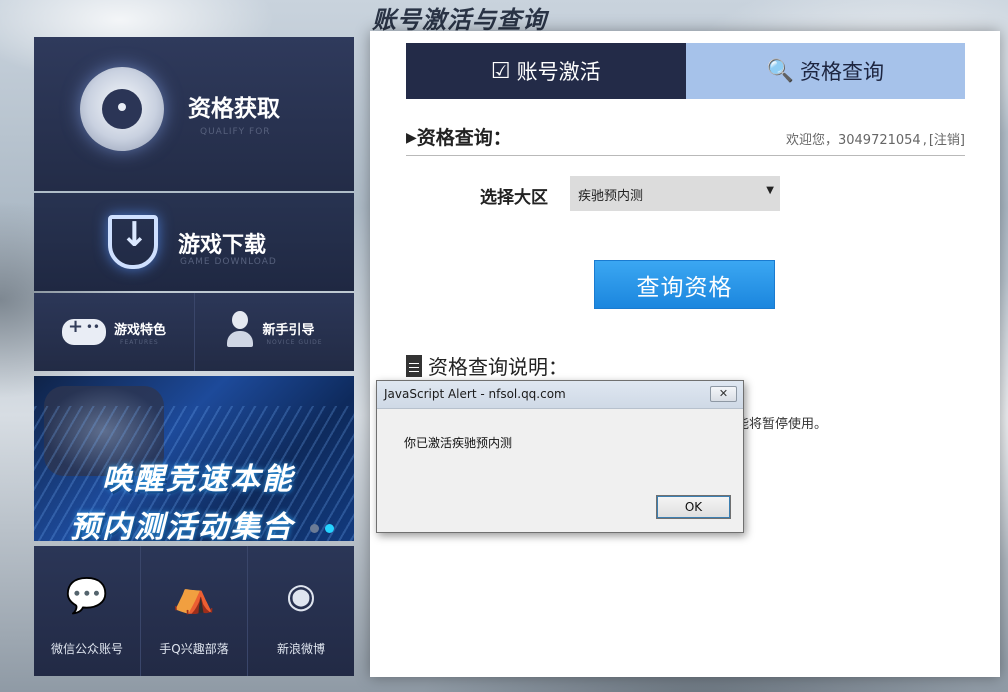 The width and height of the screenshot is (1008, 692). What do you see at coordinates (182, 525) in the screenshot?
I see `banner-line-2: 预内测活动集合` at bounding box center [182, 525].